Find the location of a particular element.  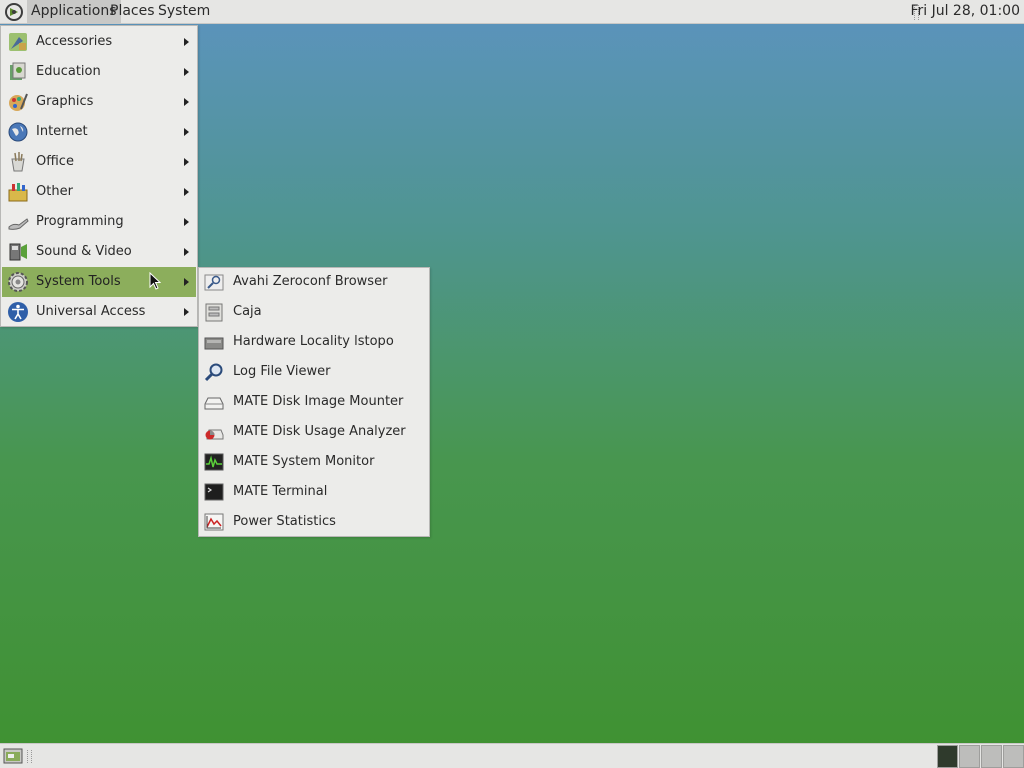

menu-item-label: Universal Access is located at coordinates (91, 311).